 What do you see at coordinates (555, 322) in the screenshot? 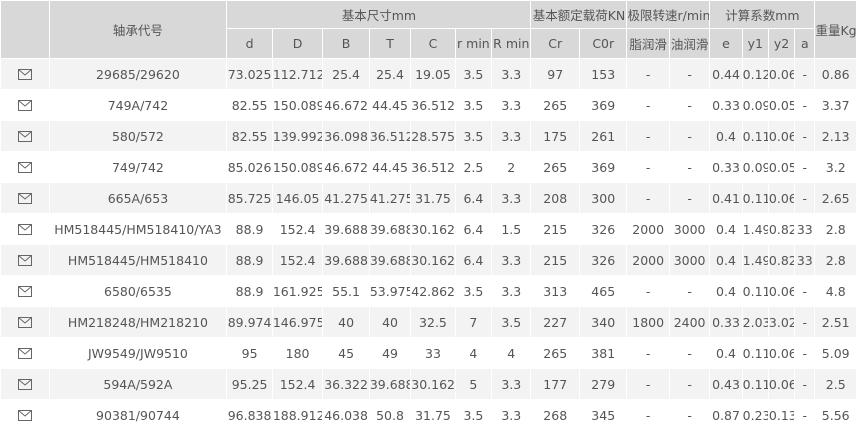
I see `table-cell: 227` at bounding box center [555, 322].